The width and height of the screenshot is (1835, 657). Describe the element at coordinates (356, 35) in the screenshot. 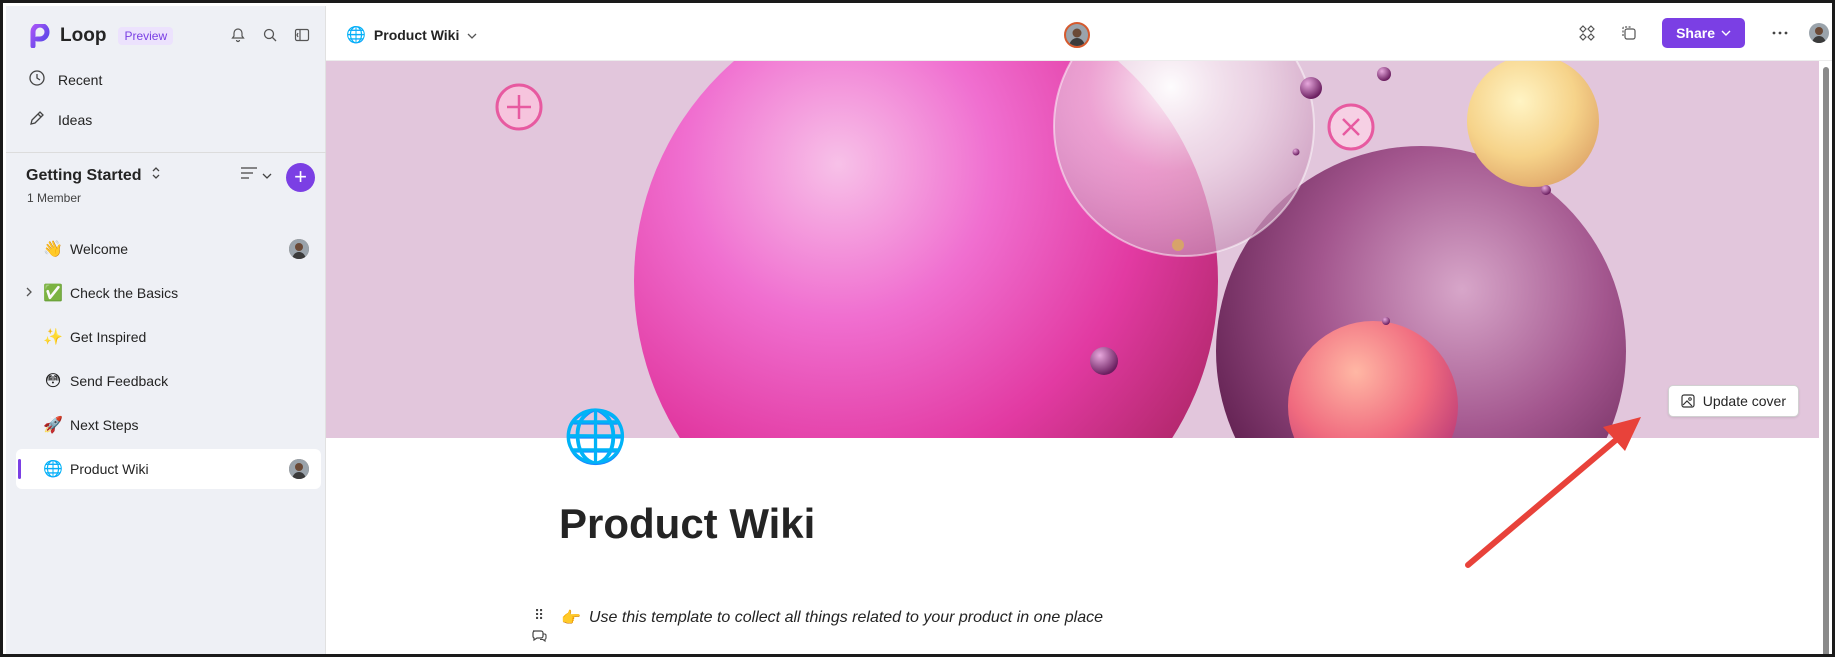

I see `globe-icon: 🌐` at that location.